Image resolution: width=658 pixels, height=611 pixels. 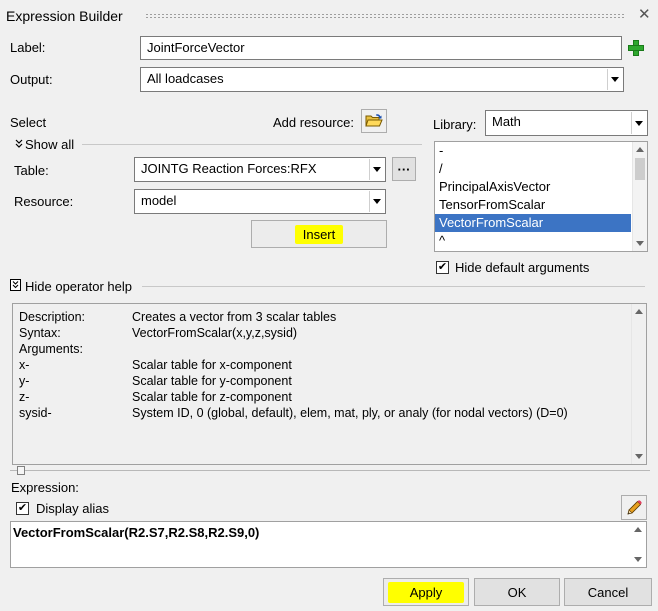 What do you see at coordinates (212, 381) in the screenshot?
I see `help-value: Scalar table for y-component` at bounding box center [212, 381].